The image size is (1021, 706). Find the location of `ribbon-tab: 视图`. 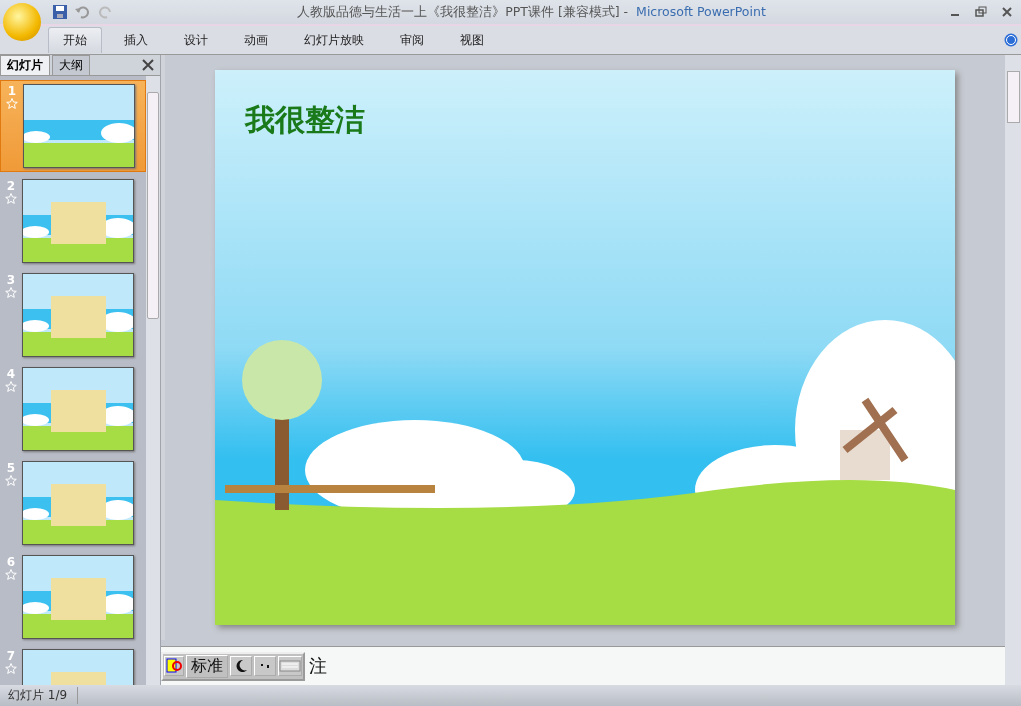

ribbon-tab: 视图 is located at coordinates (472, 40).